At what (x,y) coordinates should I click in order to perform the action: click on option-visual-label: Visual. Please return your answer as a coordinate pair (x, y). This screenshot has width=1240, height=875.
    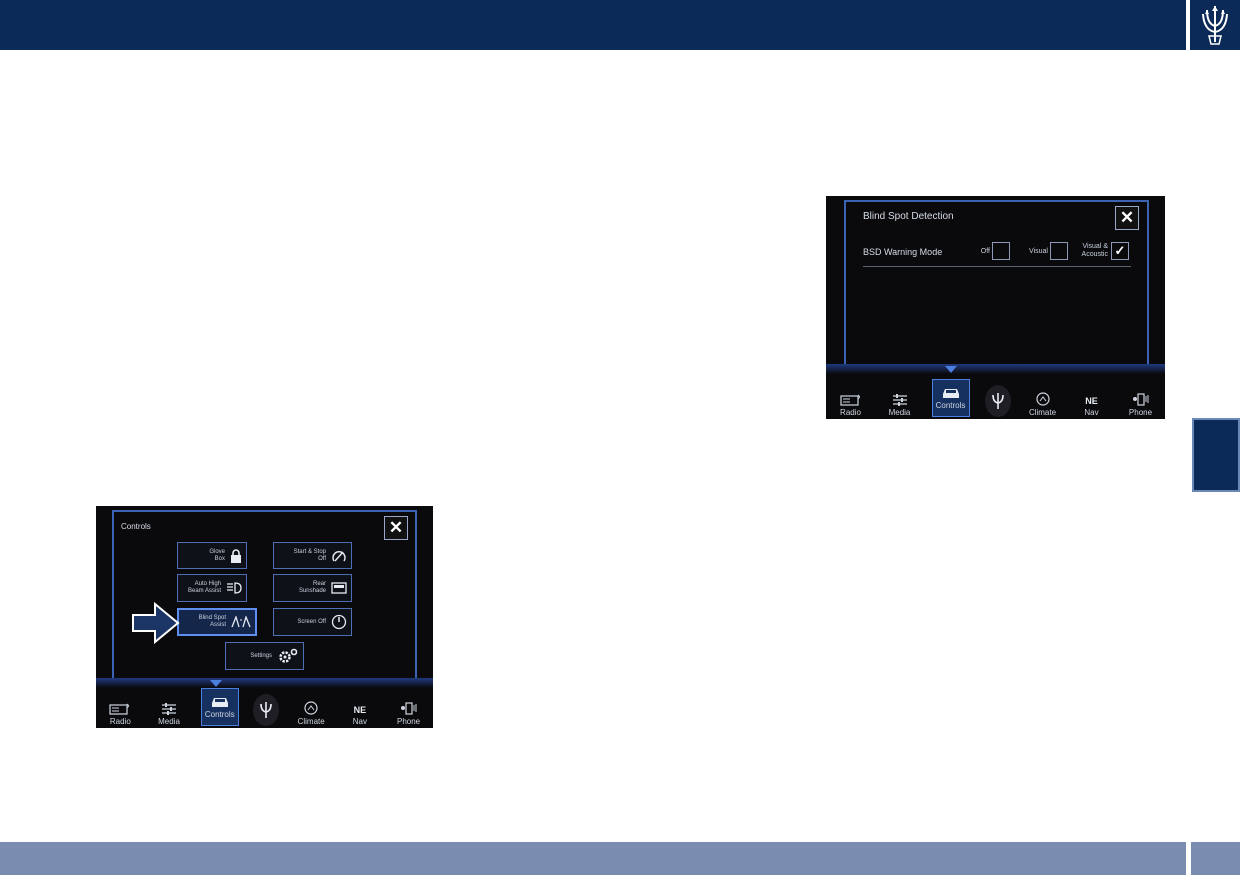
    Looking at the image, I should click on (1038, 251).